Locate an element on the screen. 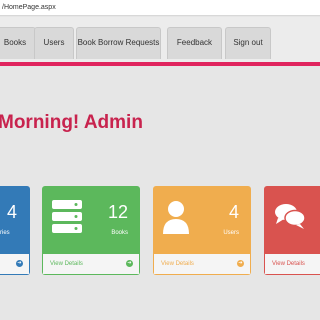  tab-feedback: Feedback is located at coordinates (194, 43).